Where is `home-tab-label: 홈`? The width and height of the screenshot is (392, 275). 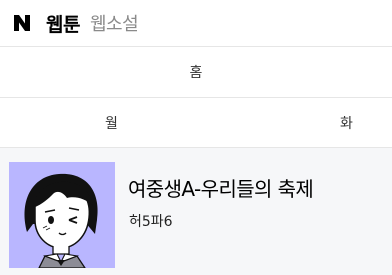
home-tab-label: 홈 is located at coordinates (196, 73).